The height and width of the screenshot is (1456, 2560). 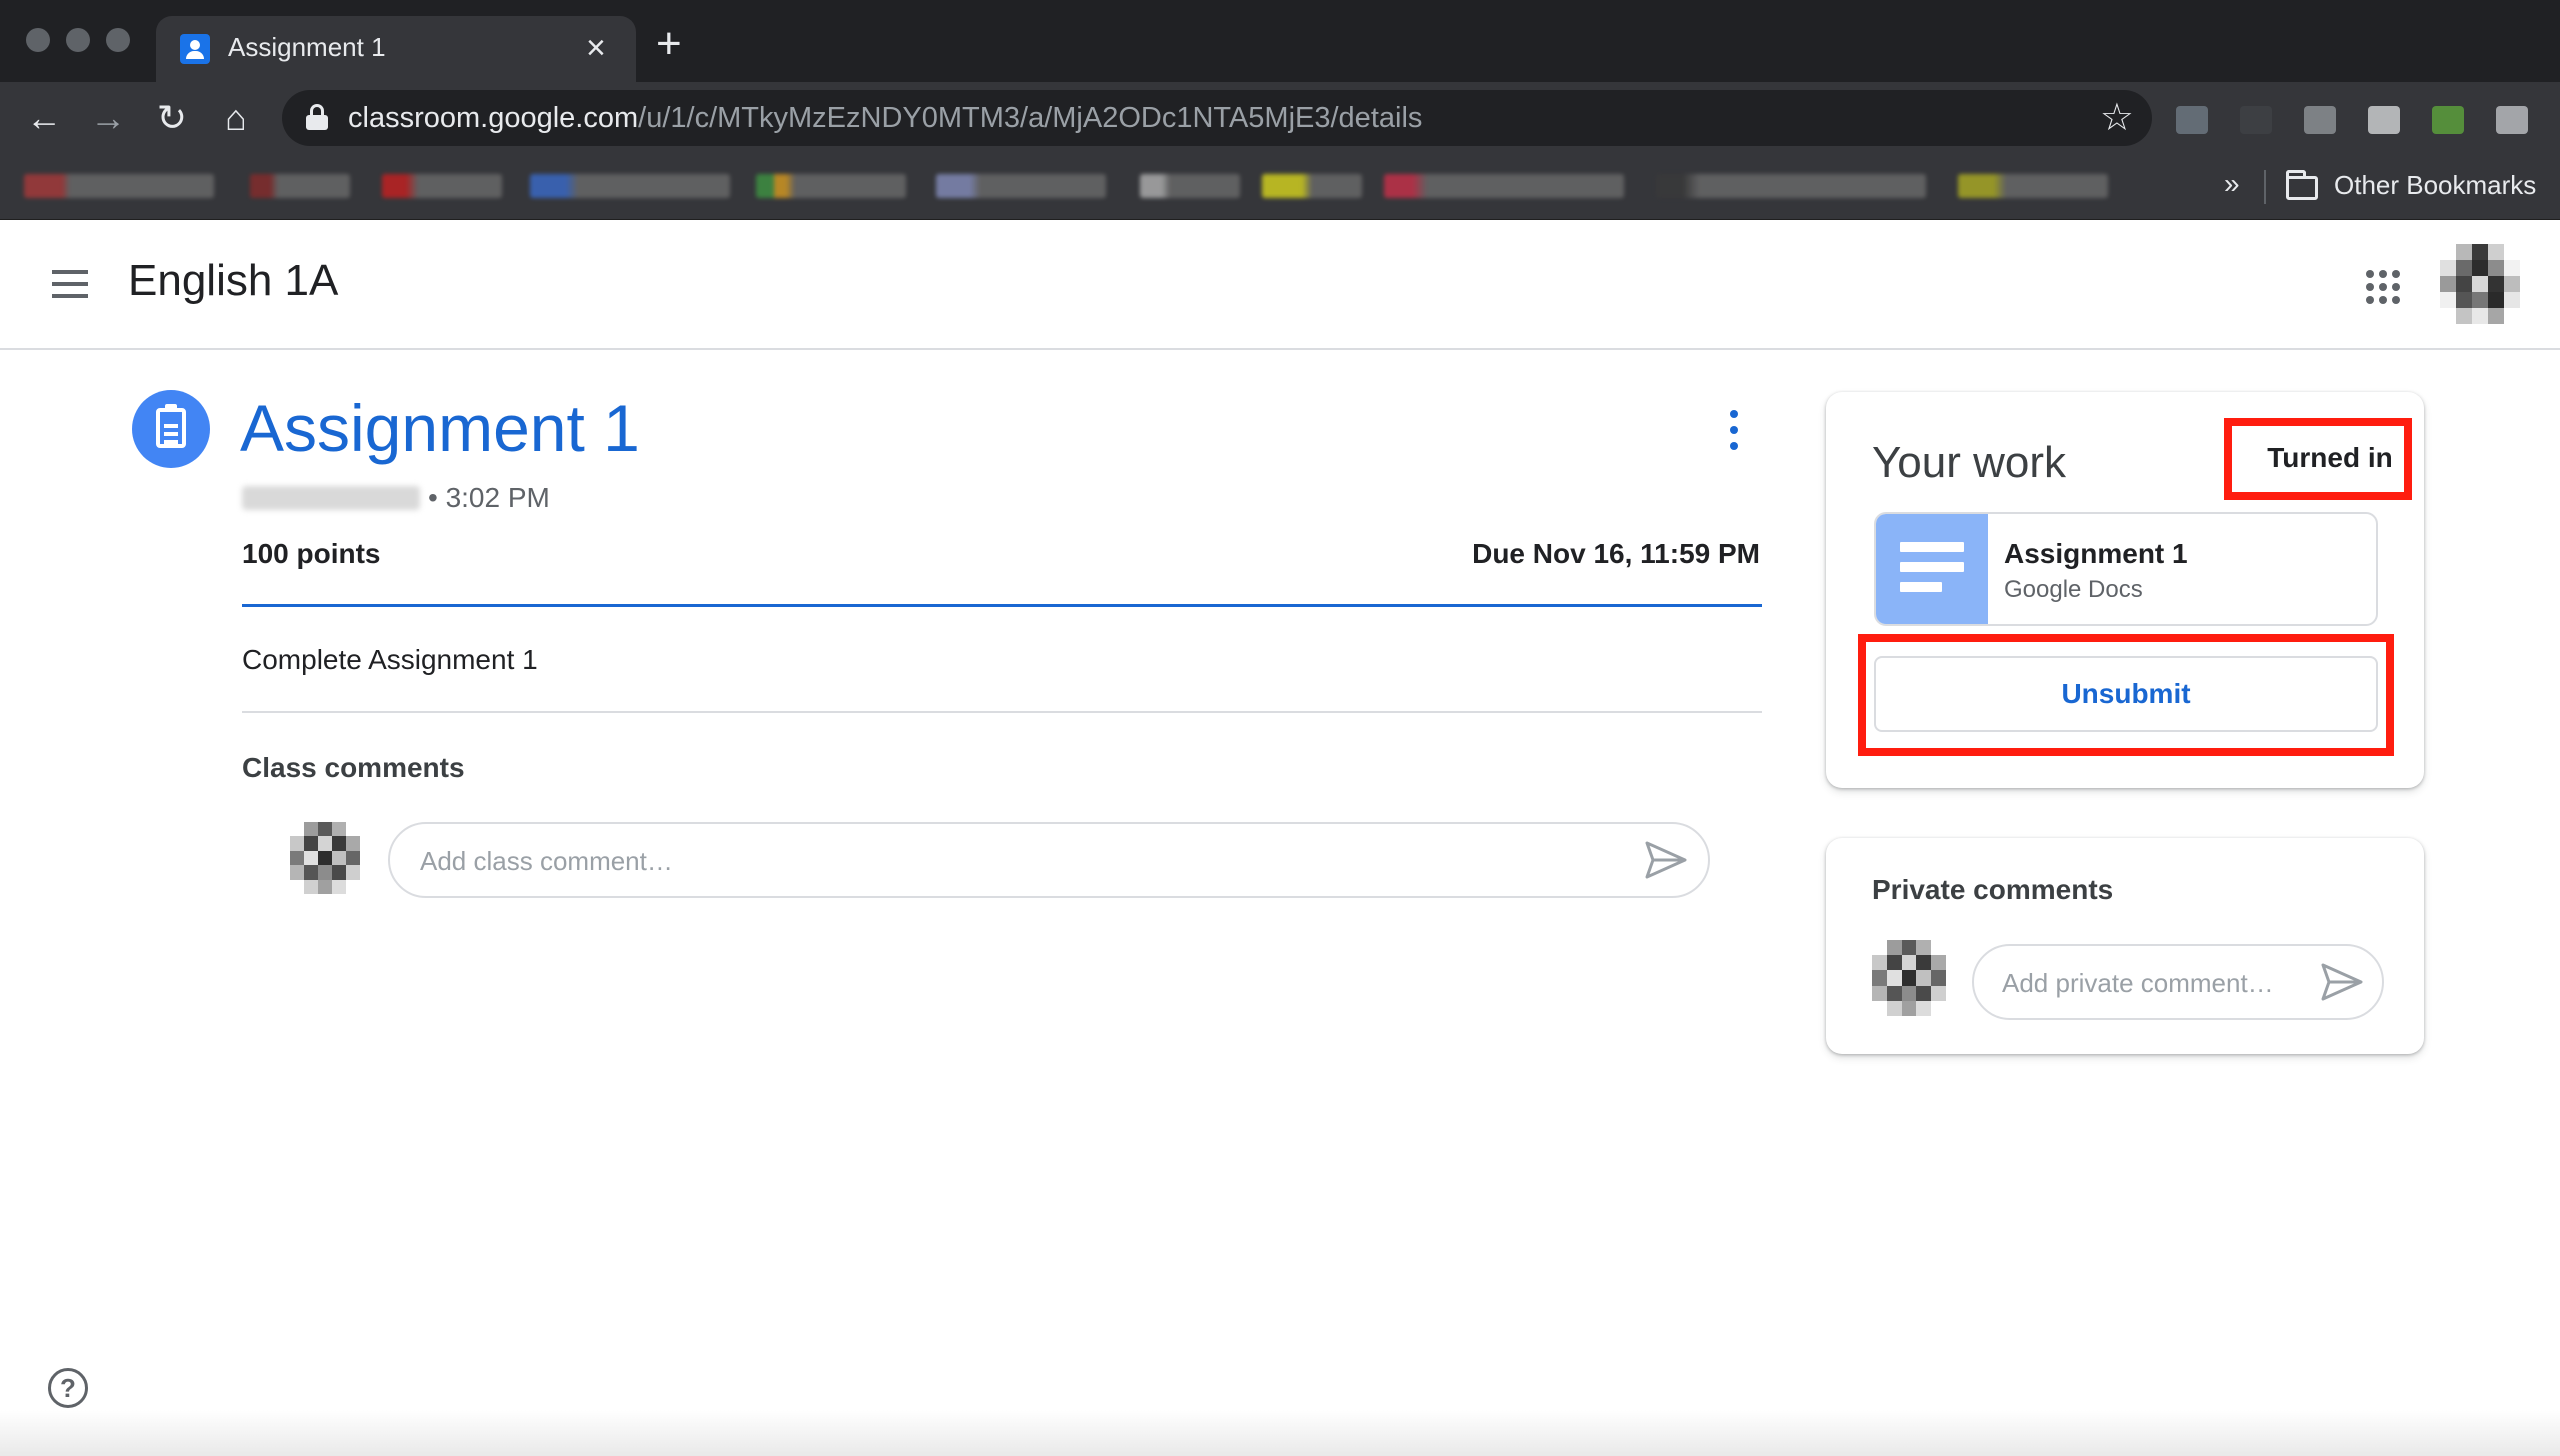 What do you see at coordinates (1932, 569) in the screenshot?
I see `google-docs-icon` at bounding box center [1932, 569].